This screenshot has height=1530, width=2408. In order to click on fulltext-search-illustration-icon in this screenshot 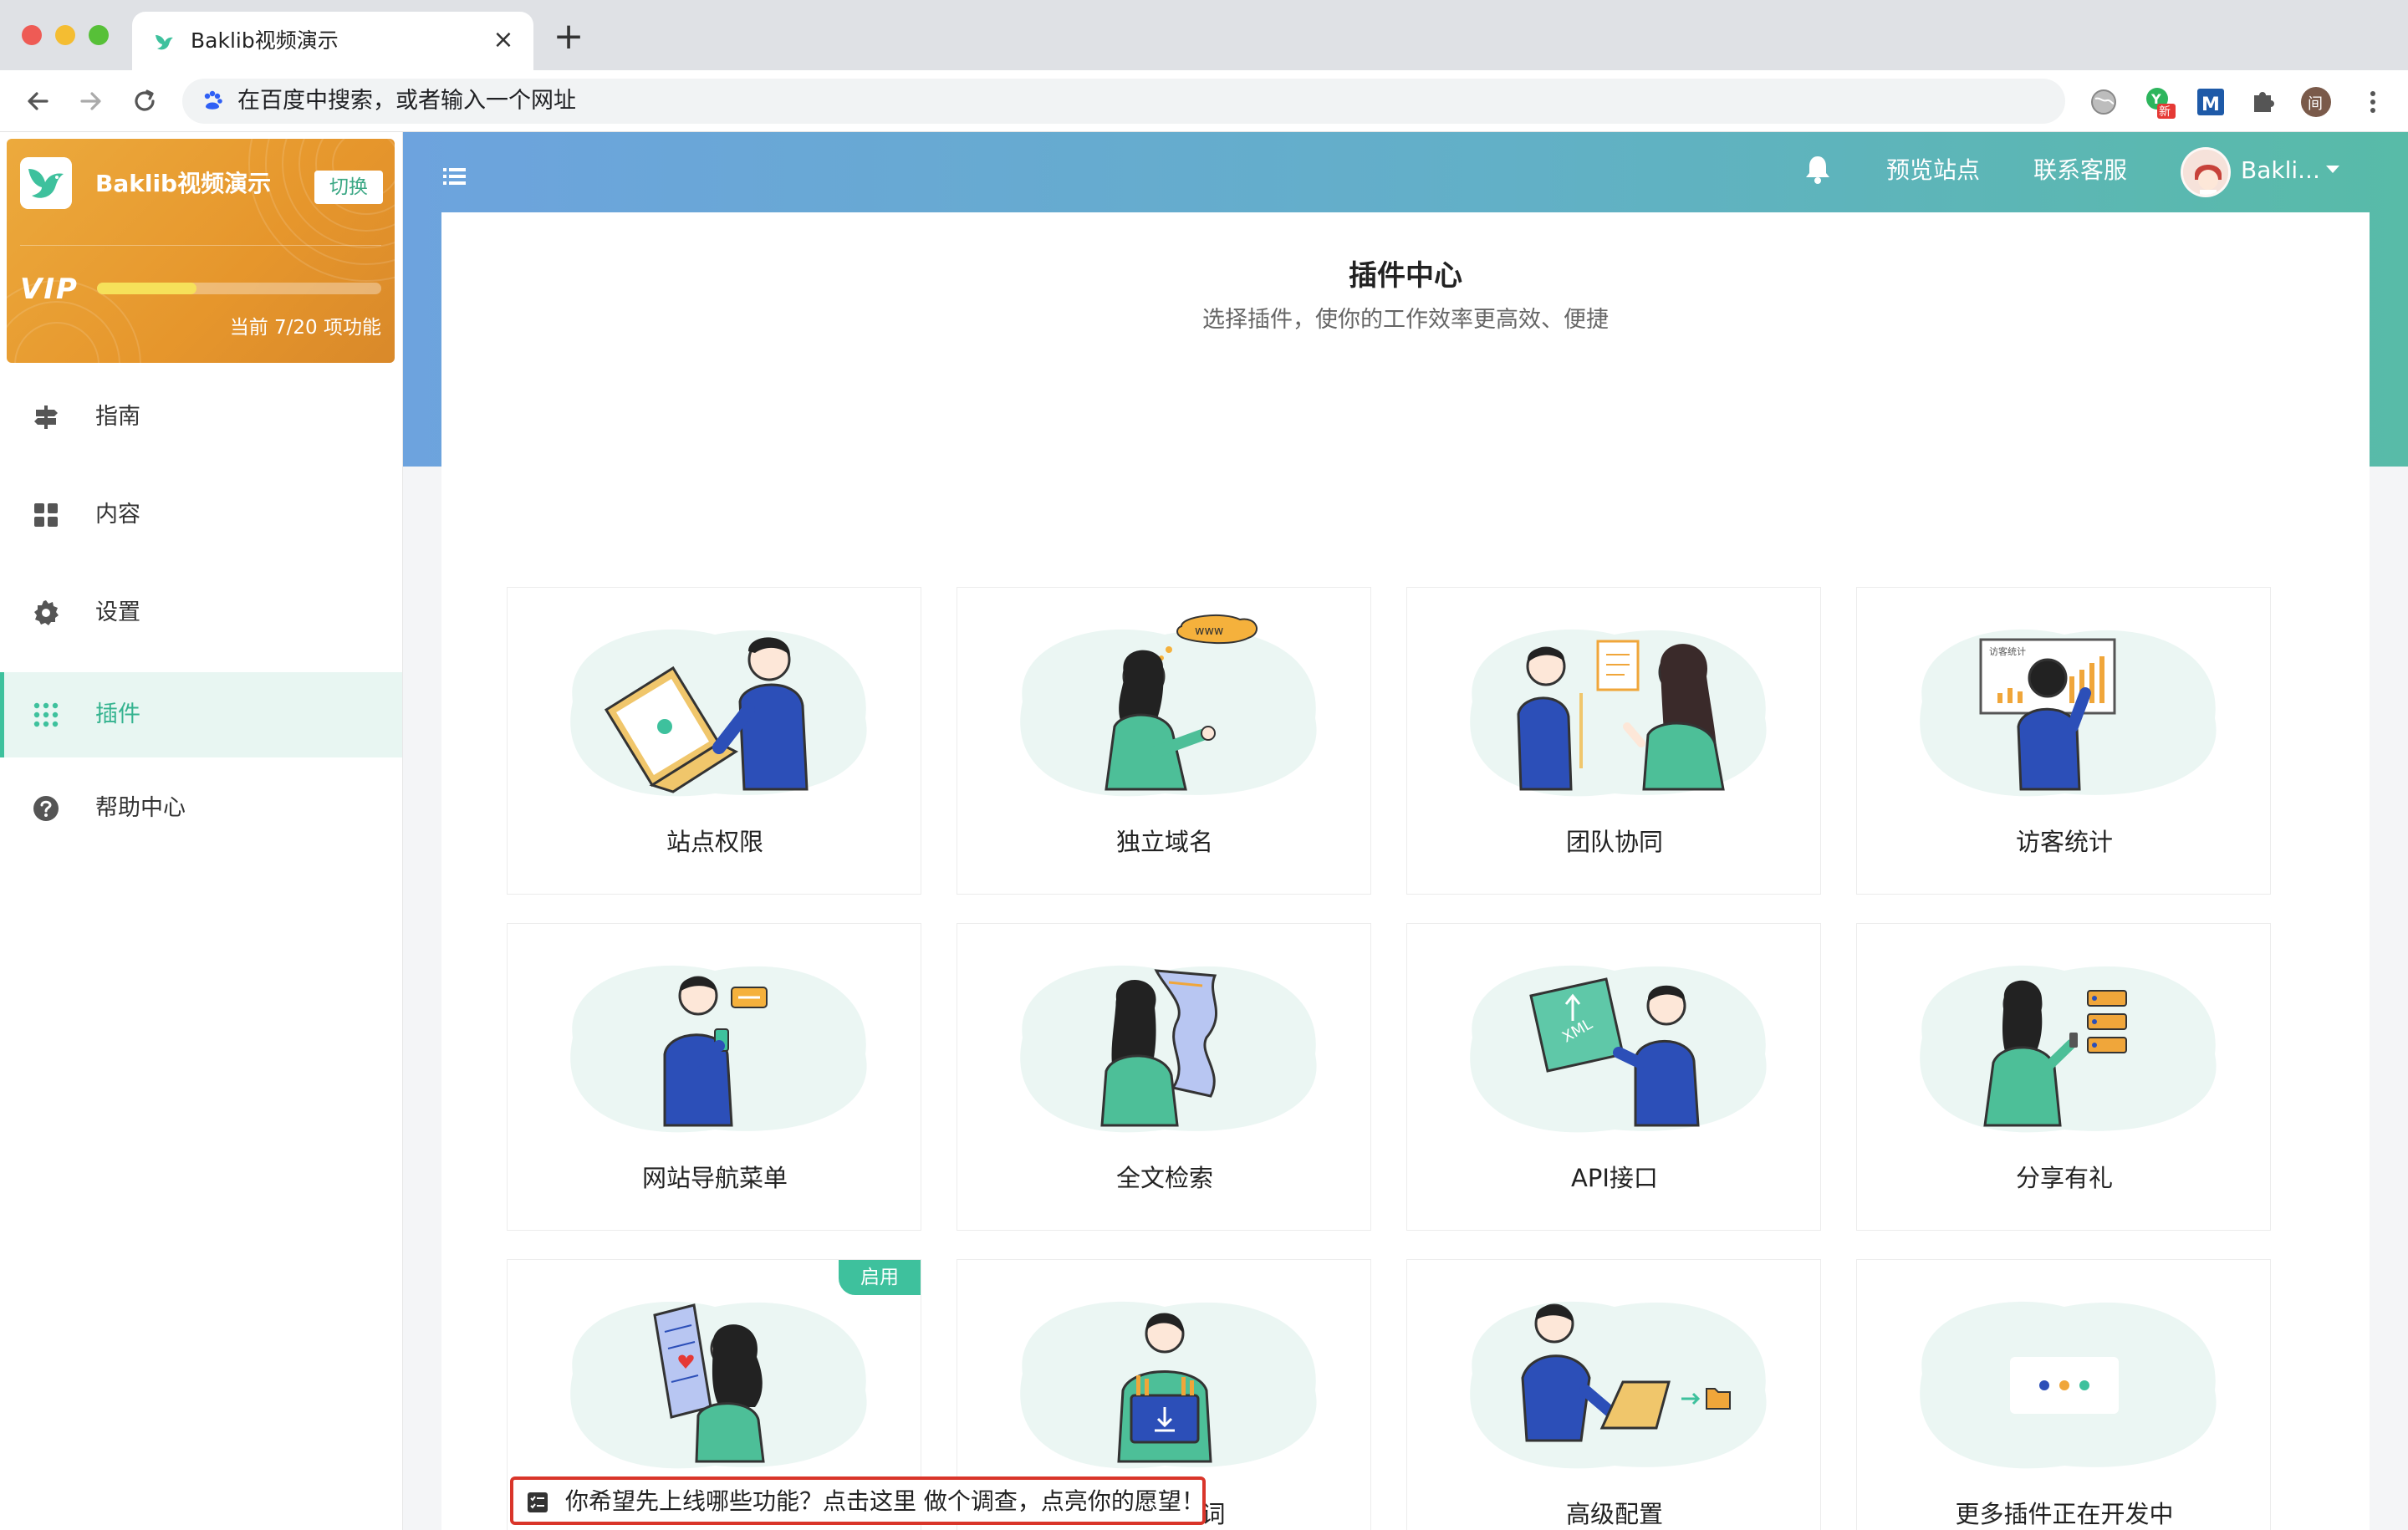, I will do `click(1169, 1049)`.